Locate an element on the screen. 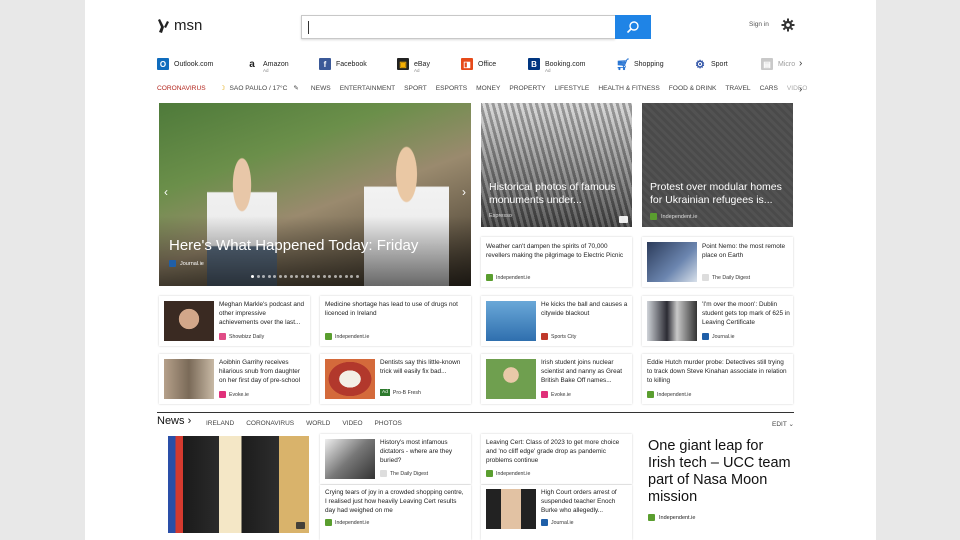 This screenshot has height=540, width=960. quick-link-amazon: a Amazon Ad is located at coordinates (267, 66).